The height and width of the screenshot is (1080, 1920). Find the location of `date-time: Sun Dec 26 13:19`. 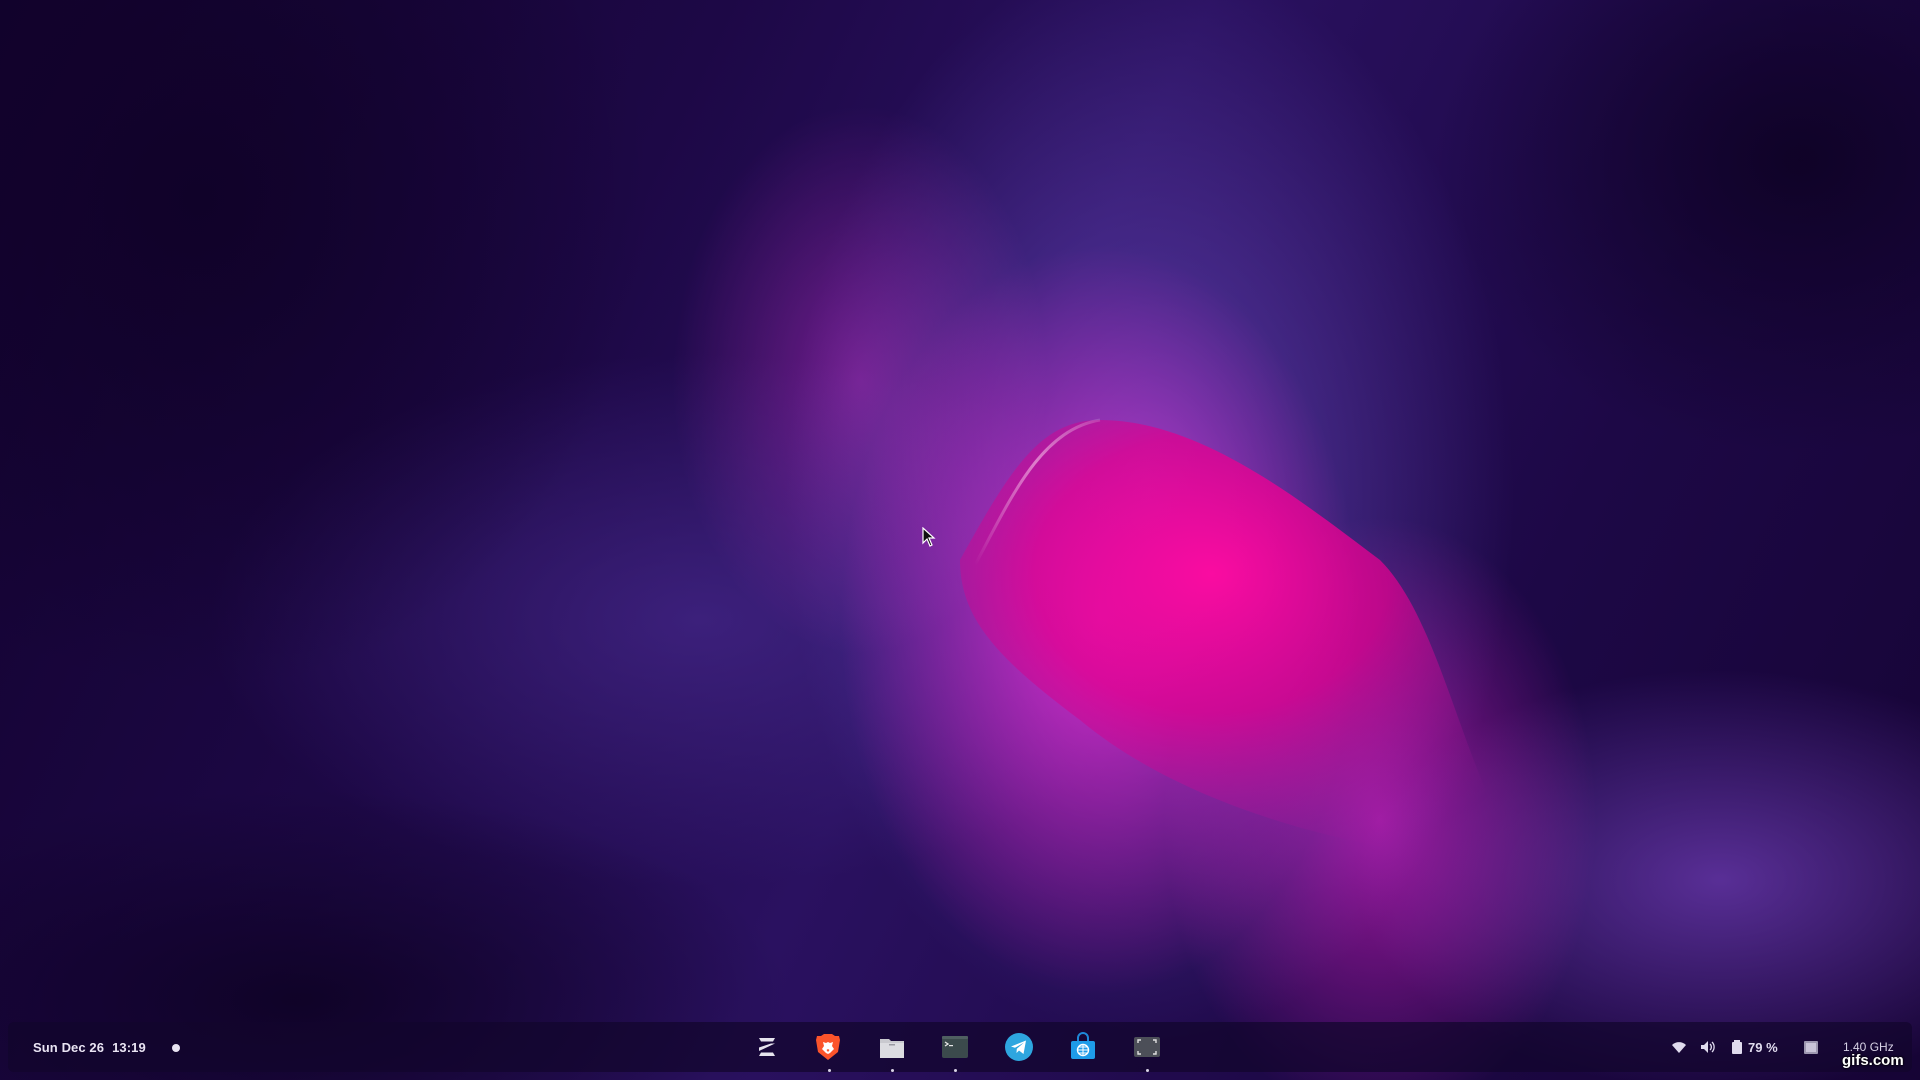

date-time: Sun Dec 26 13:19 is located at coordinates (89, 1047).